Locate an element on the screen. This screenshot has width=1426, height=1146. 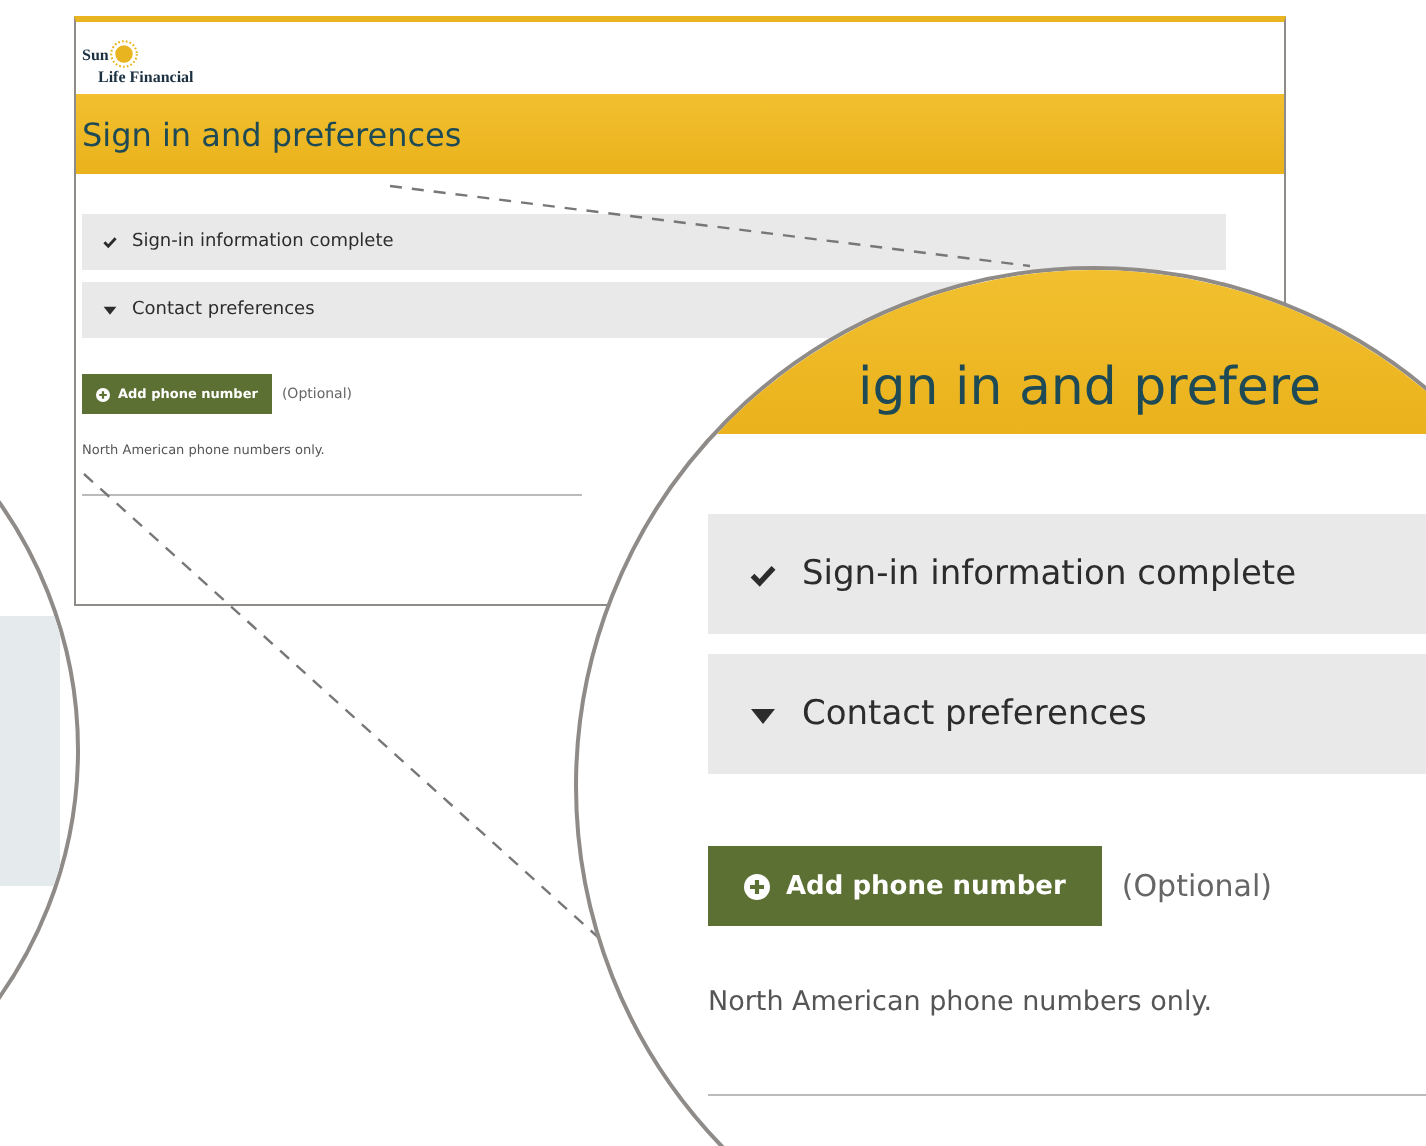
sun-logo-icon is located at coordinates (124, 54).